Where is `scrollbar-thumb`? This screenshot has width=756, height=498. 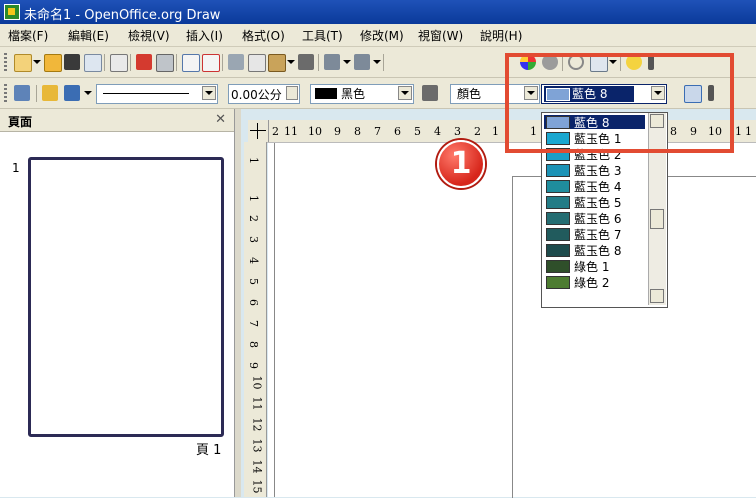
scrollbar-thumb is located at coordinates (657, 219).